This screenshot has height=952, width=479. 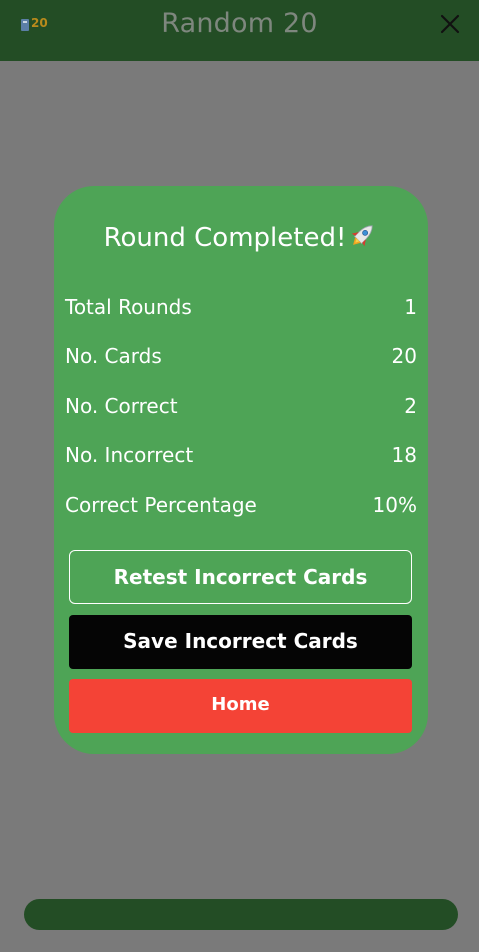 I want to click on stat-row-no-incorrect: No. Incorrect 18, so click(x=241, y=457).